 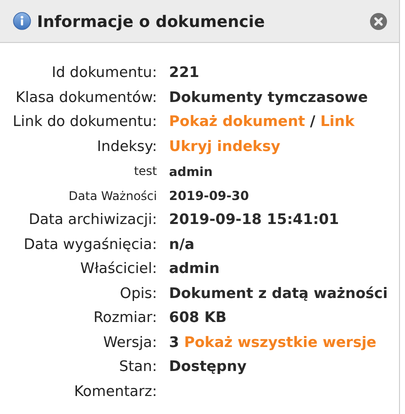 I want to click on link: Pokaż wszystkie wersje, so click(x=280, y=342).